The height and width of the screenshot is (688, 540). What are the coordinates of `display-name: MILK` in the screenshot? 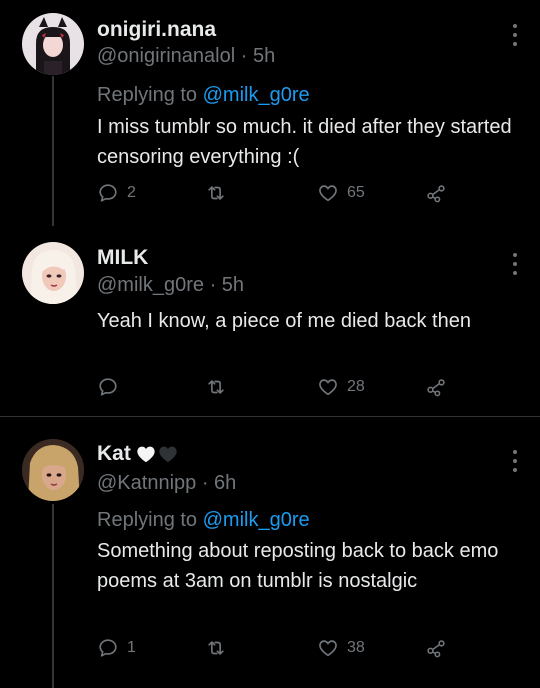 It's located at (122, 258).